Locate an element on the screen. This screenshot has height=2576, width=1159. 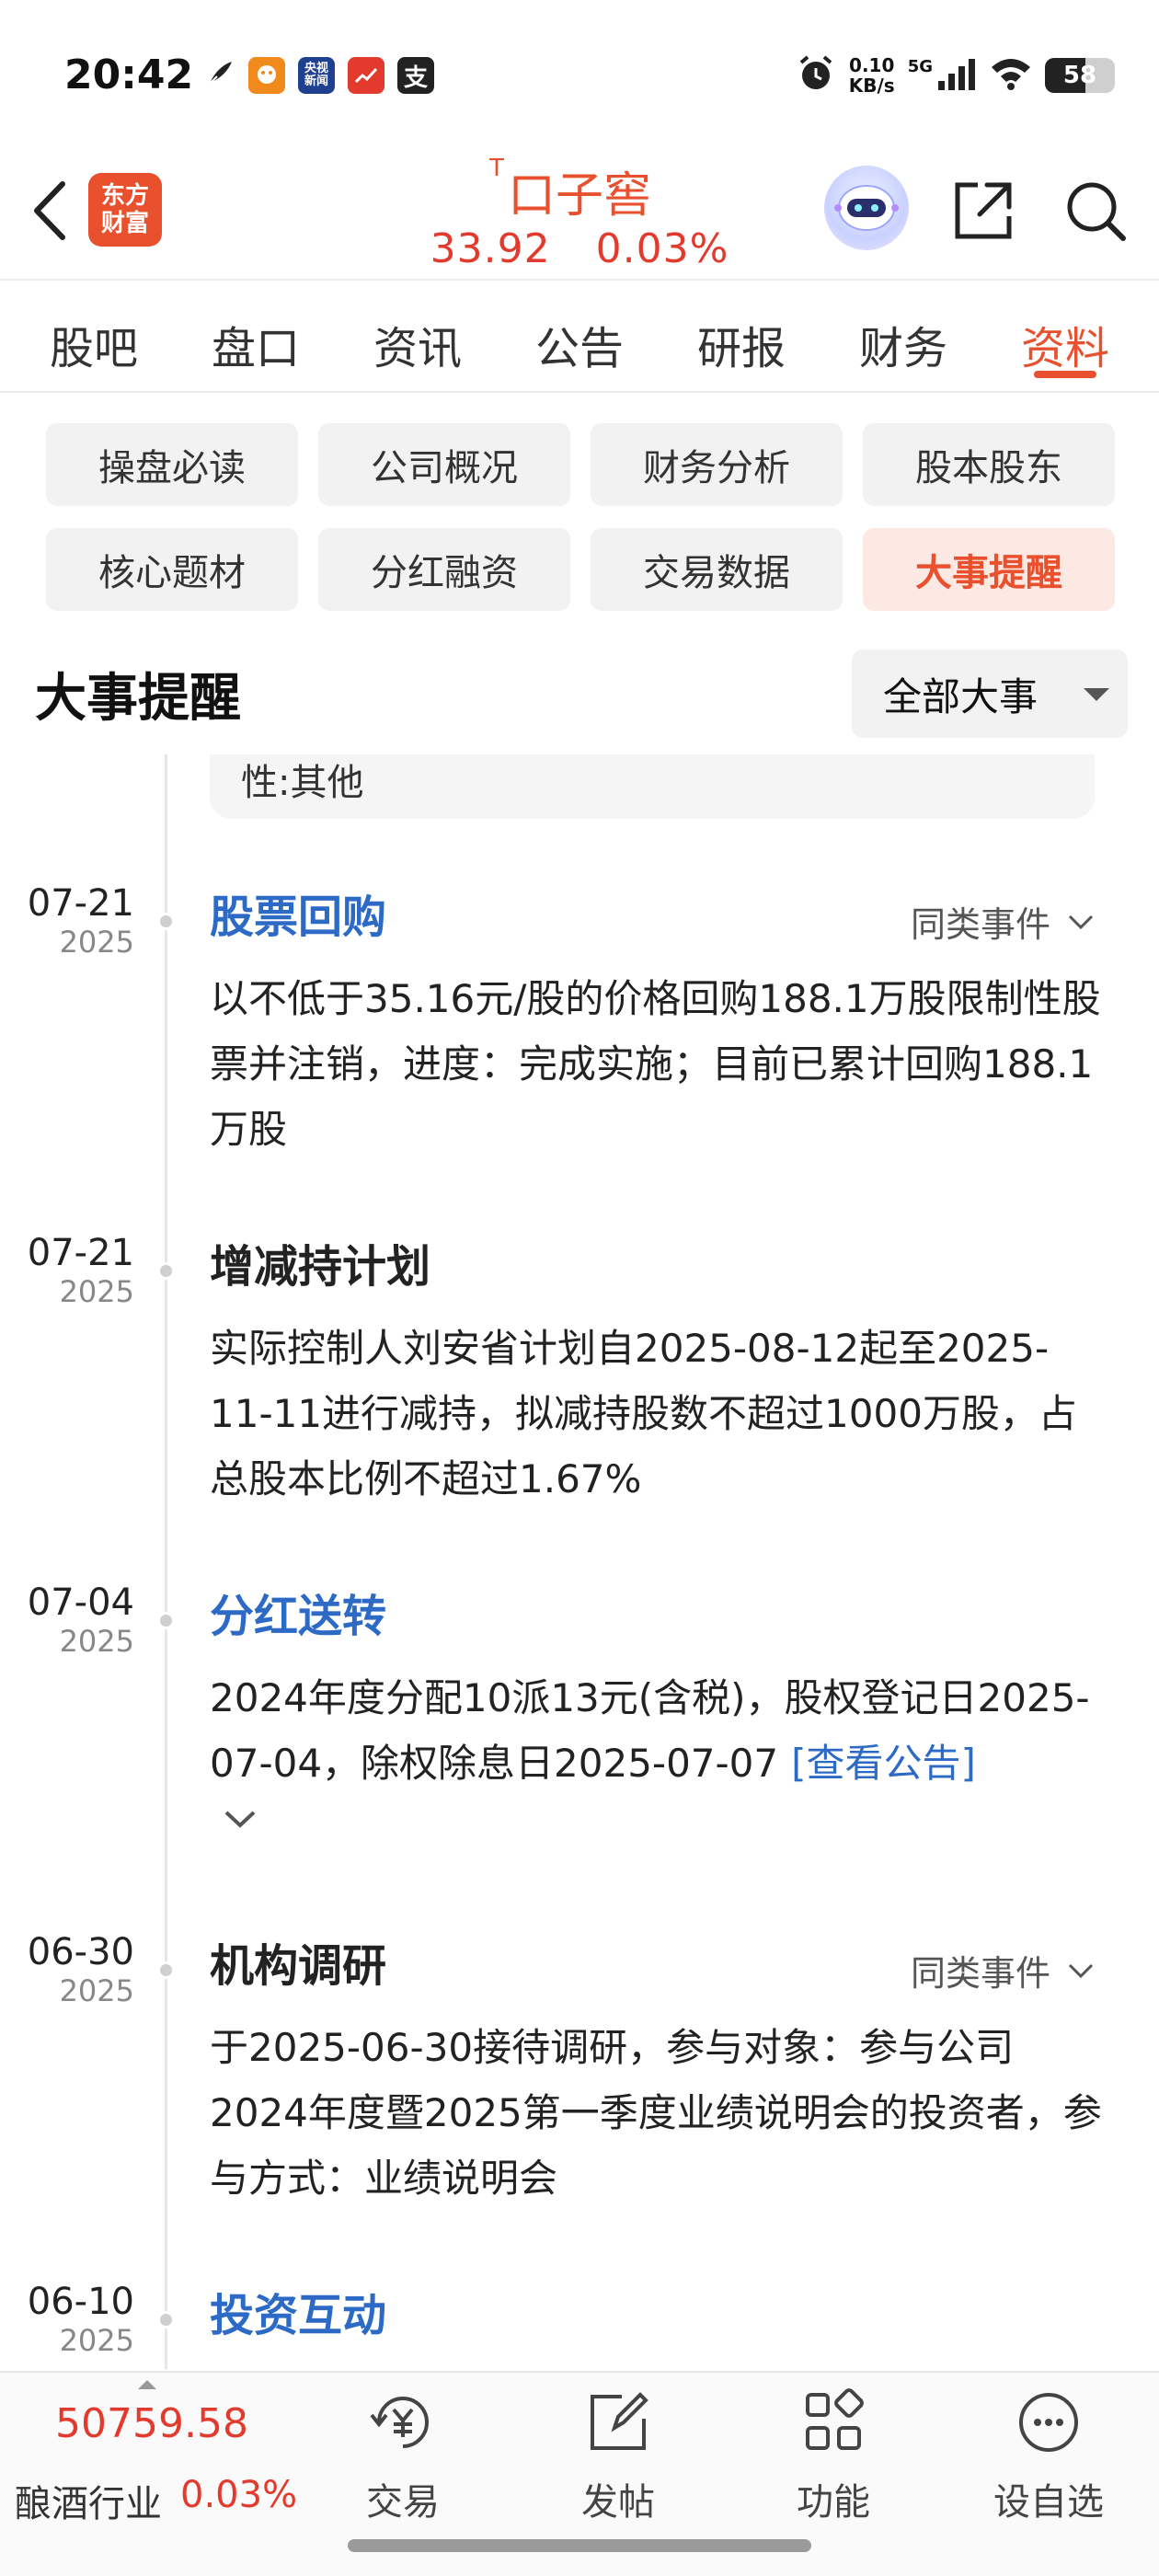
timeline-line is located at coordinates (166, 1561).